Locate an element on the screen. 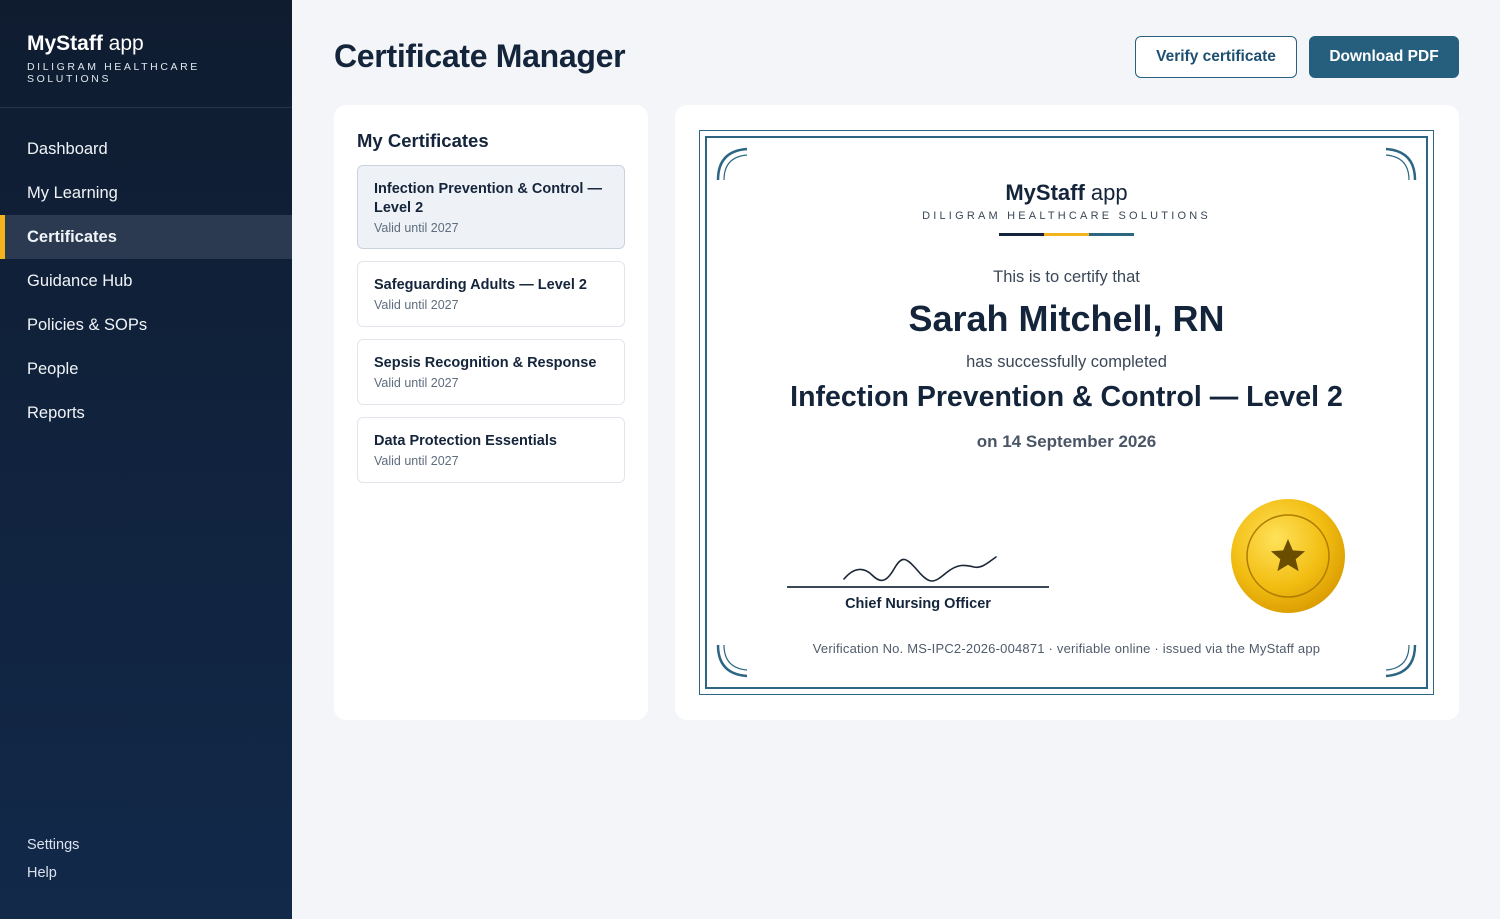 This screenshot has height=919, width=1500. certificate-date: on 14 September 2026 is located at coordinates (1066, 441).